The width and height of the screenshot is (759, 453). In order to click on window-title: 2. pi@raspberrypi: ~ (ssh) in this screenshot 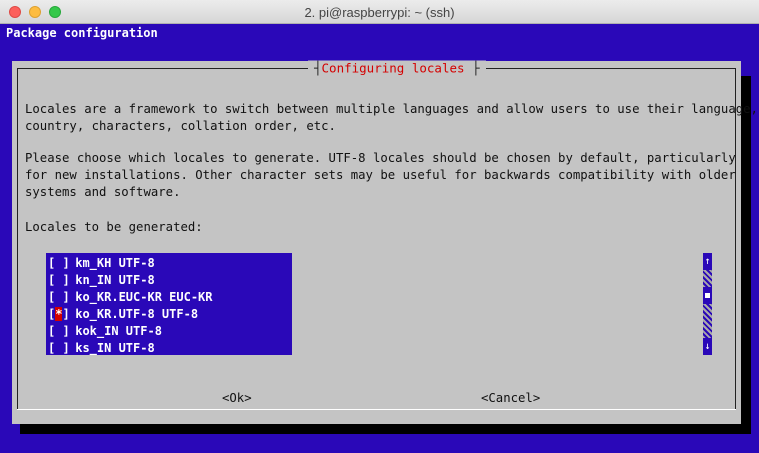, I will do `click(379, 12)`.